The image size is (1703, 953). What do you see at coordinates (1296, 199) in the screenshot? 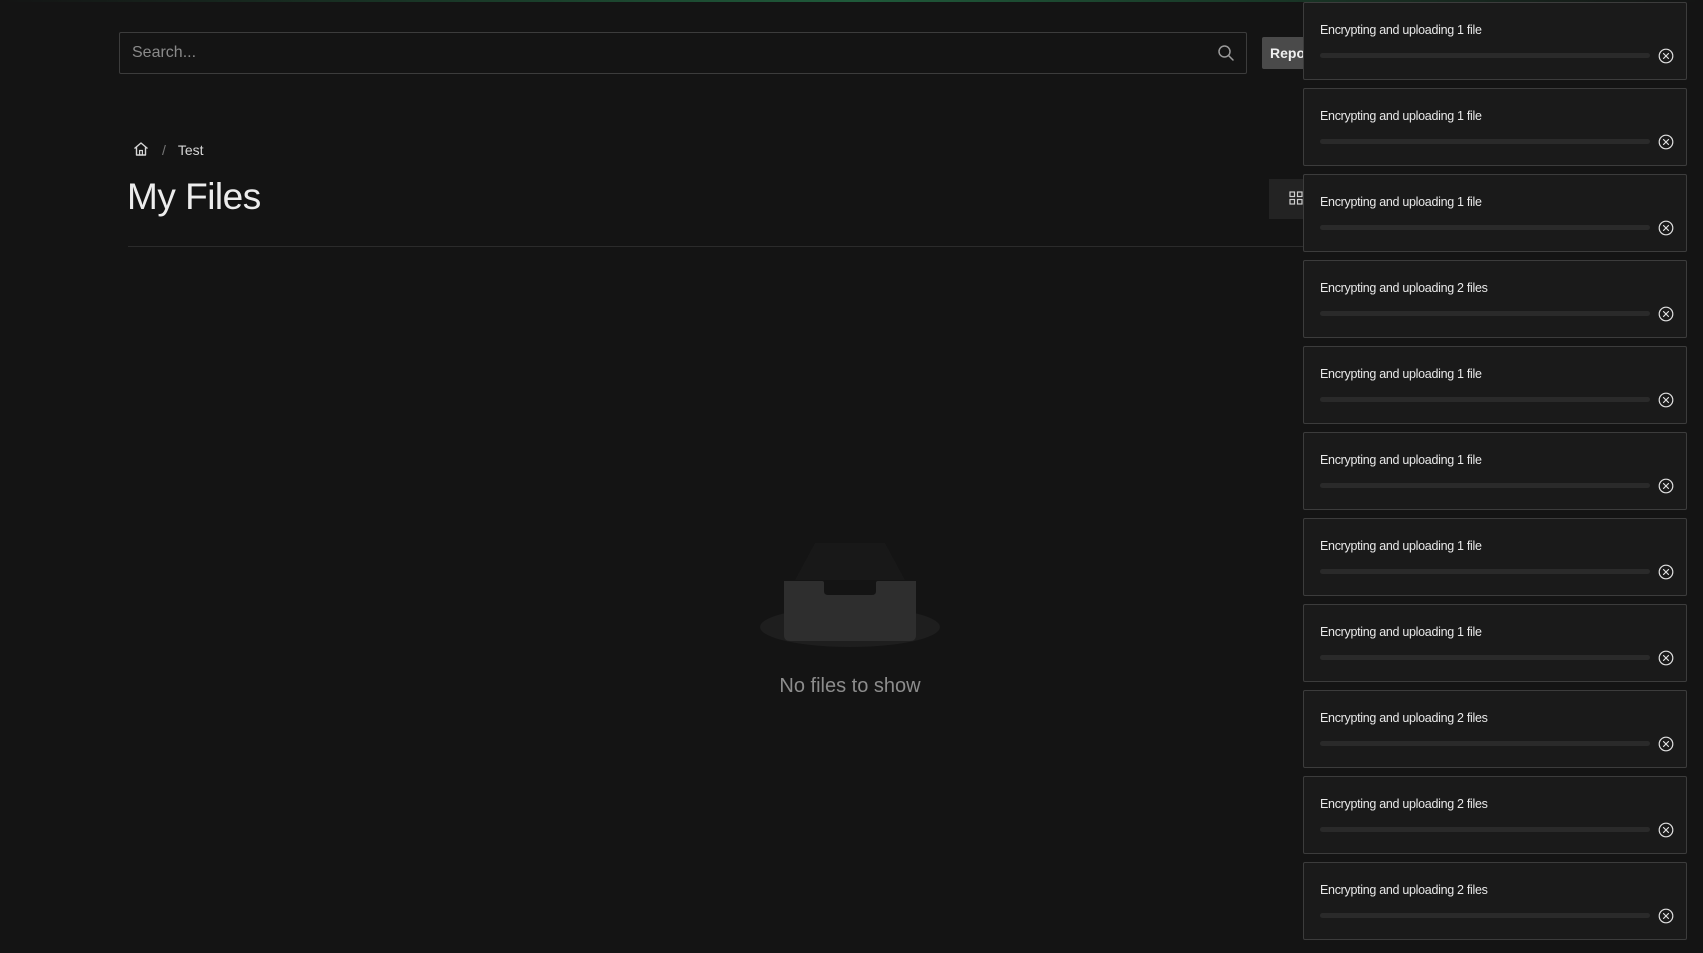
I see `grid-icon` at bounding box center [1296, 199].